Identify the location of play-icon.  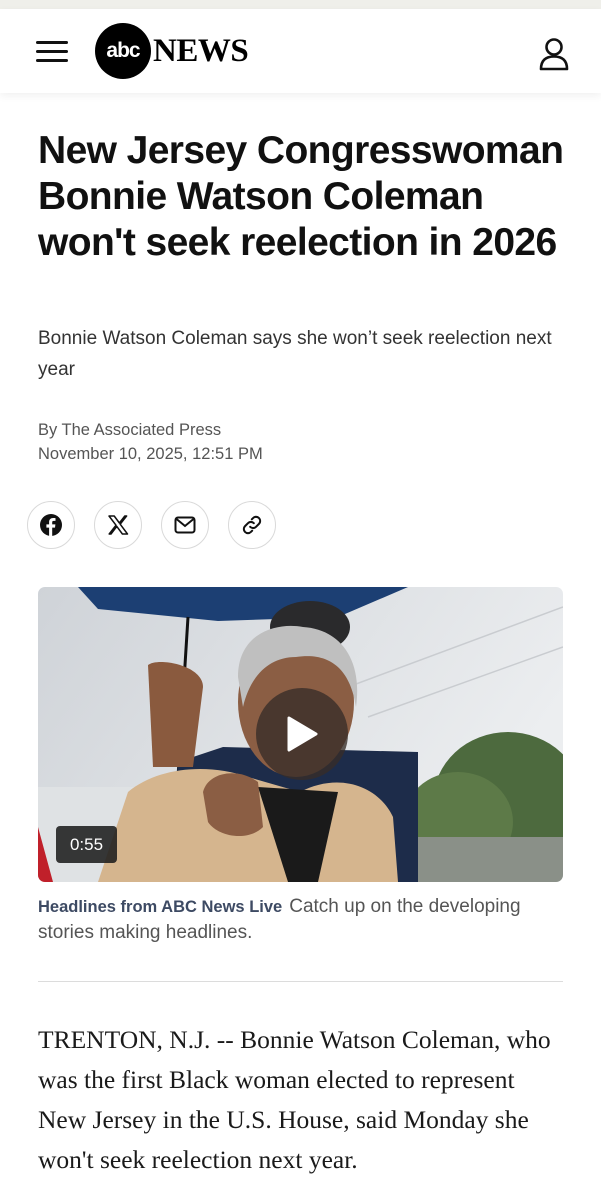
(302, 734).